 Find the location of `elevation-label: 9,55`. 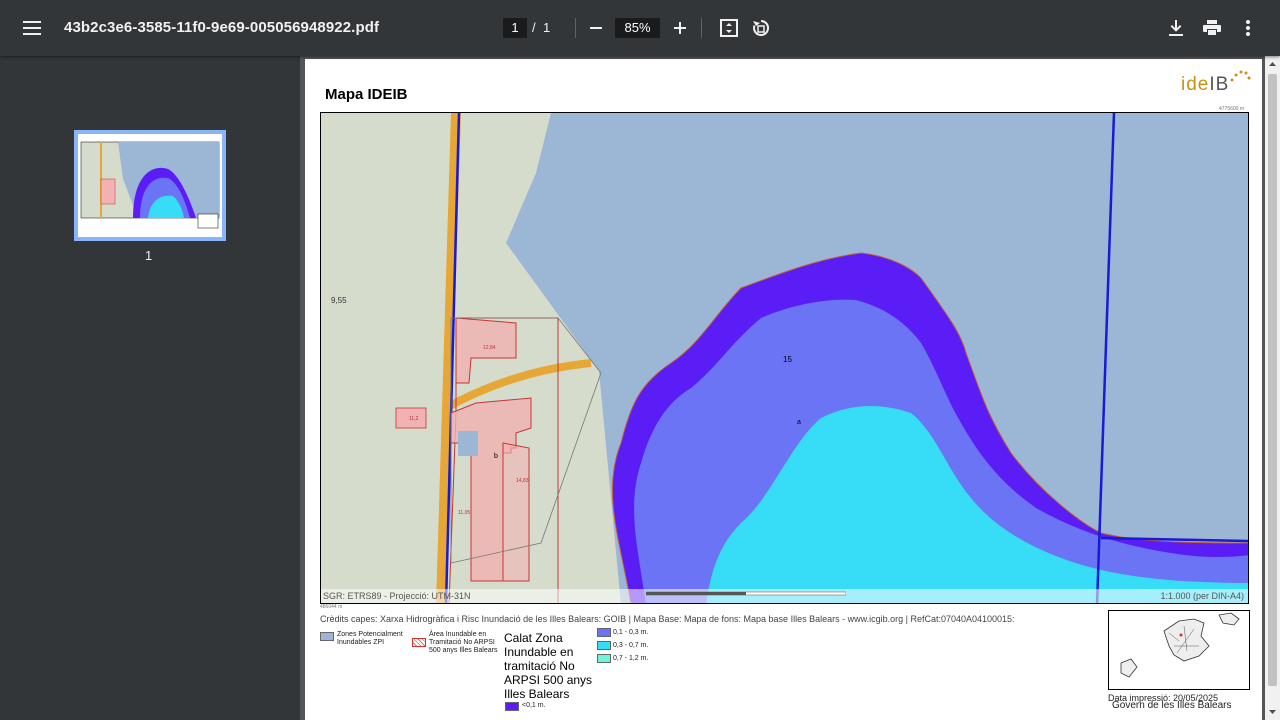

elevation-label: 9,55 is located at coordinates (339, 300).